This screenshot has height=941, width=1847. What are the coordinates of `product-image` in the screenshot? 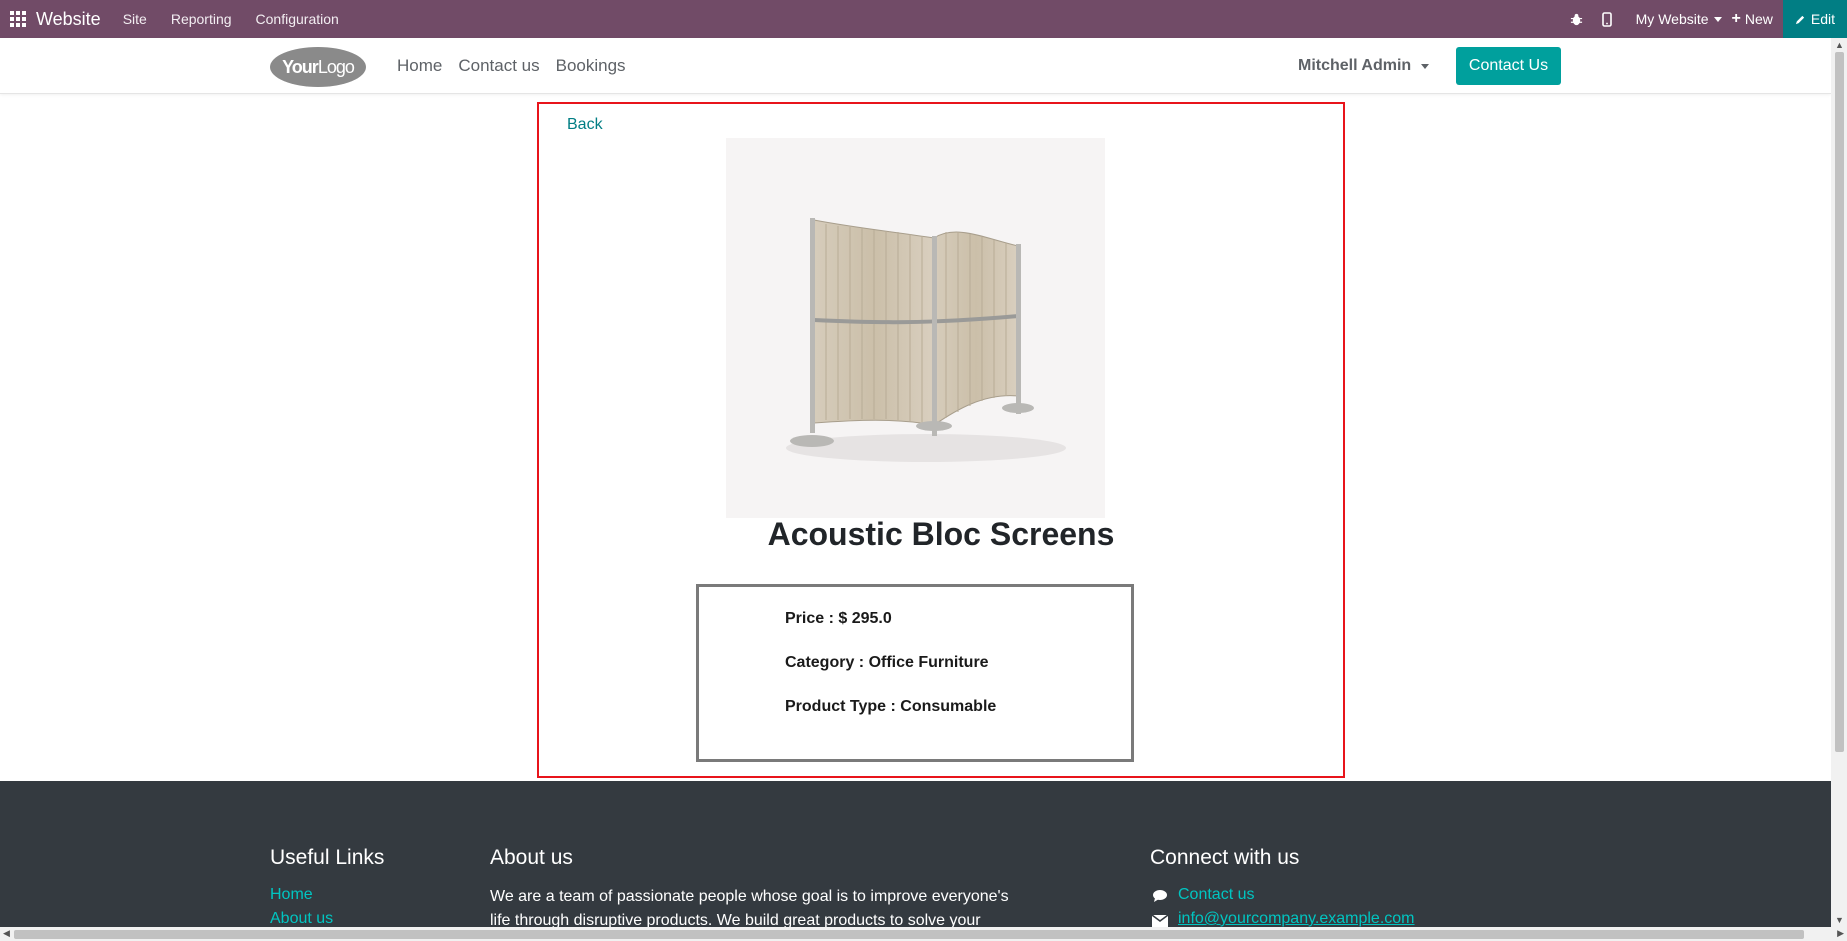 It's located at (915, 328).